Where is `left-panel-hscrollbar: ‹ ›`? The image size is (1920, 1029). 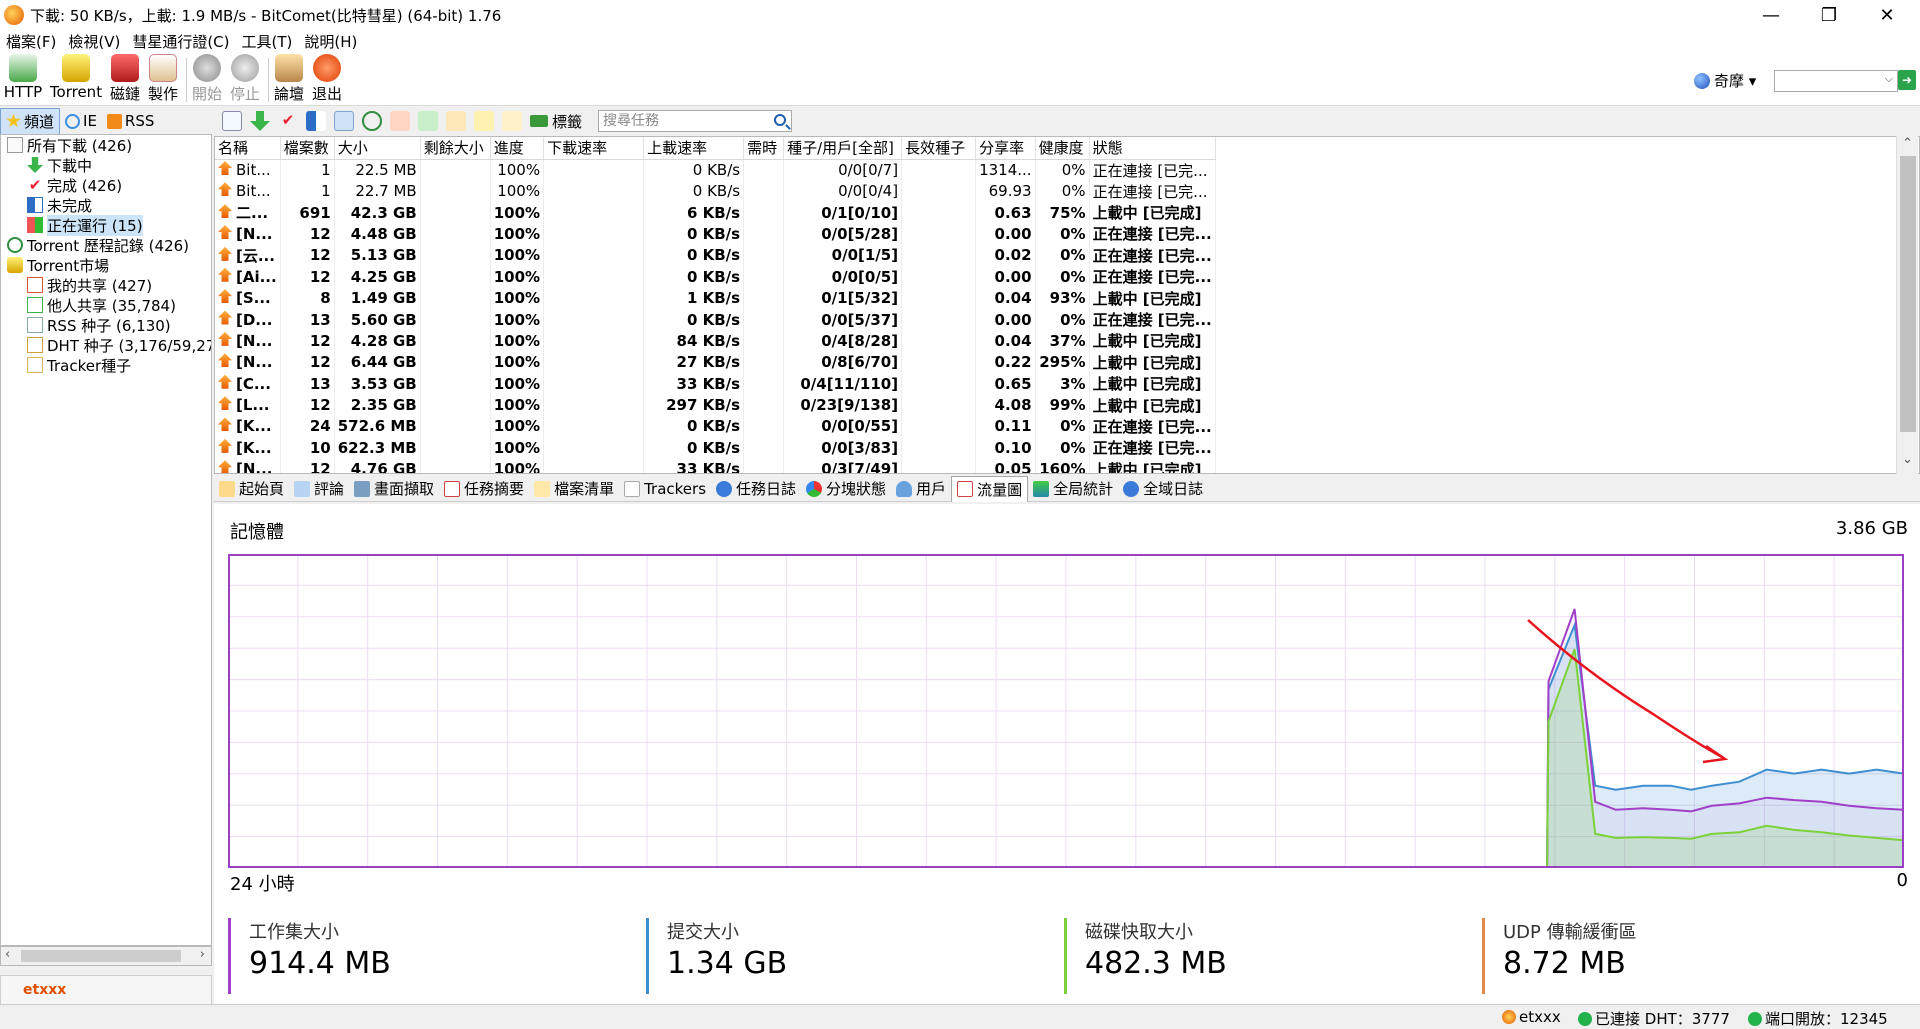
left-panel-hscrollbar: ‹ › is located at coordinates (106, 956).